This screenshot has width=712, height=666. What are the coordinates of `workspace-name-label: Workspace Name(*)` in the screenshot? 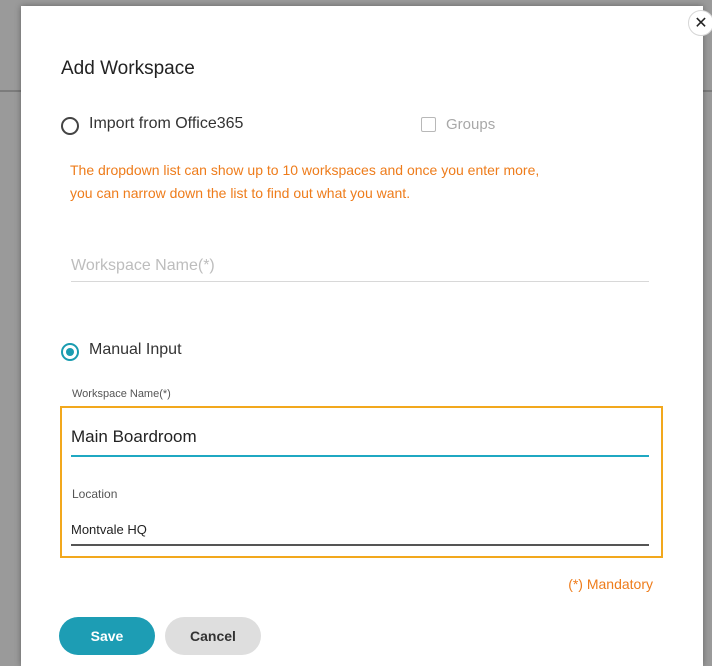 It's located at (121, 394).